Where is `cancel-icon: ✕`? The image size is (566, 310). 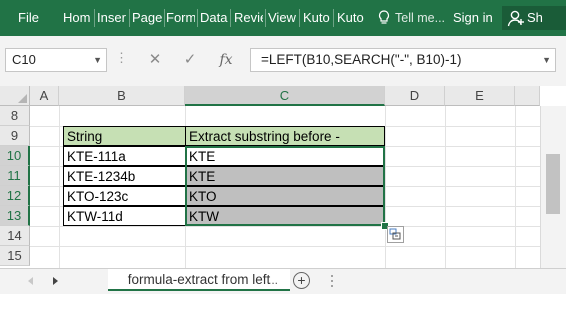 cancel-icon: ✕ is located at coordinates (155, 60).